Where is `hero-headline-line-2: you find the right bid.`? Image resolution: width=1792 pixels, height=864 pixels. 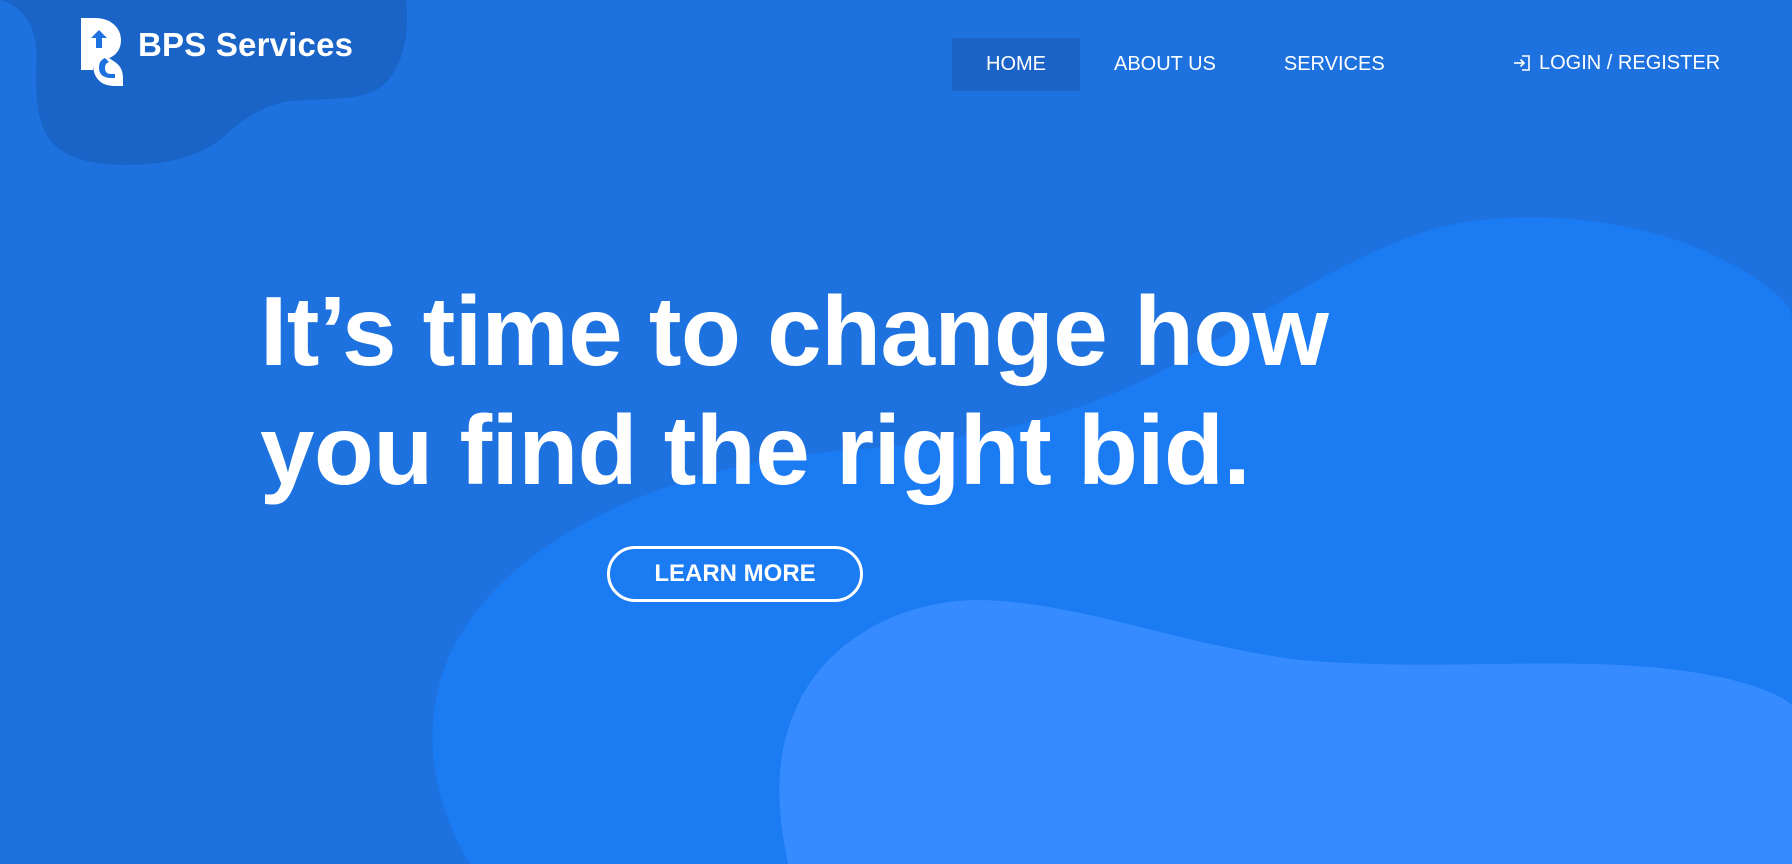 hero-headline-line-2: you find the right bid. is located at coordinates (755, 450).